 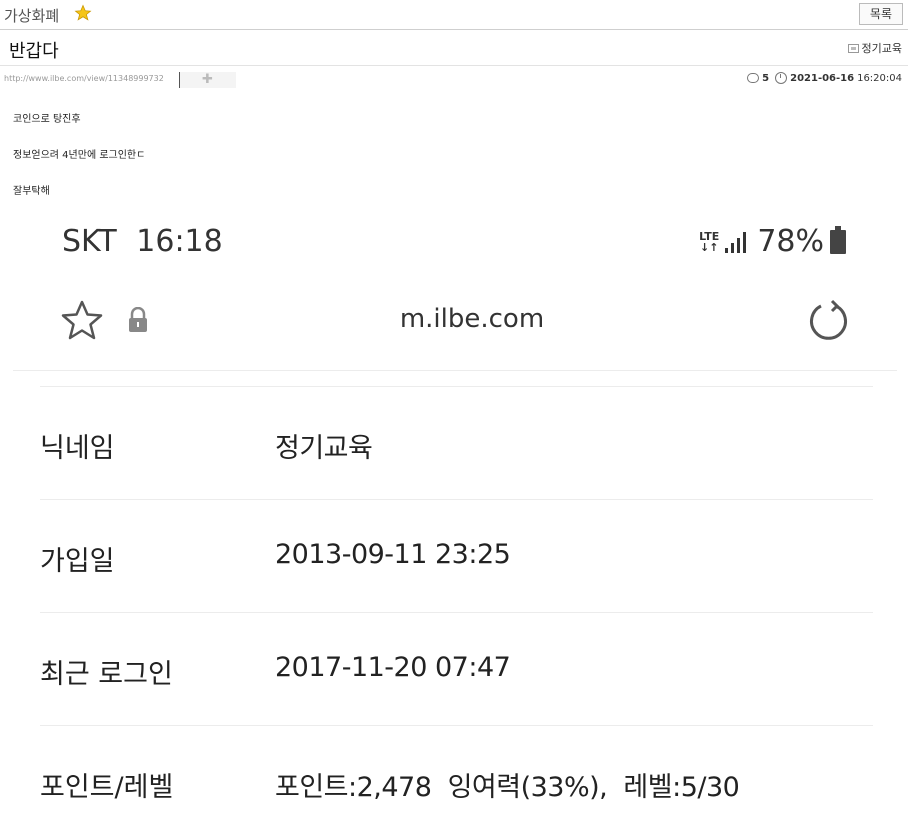 I want to click on info-label: 닉네임, so click(x=77, y=448).